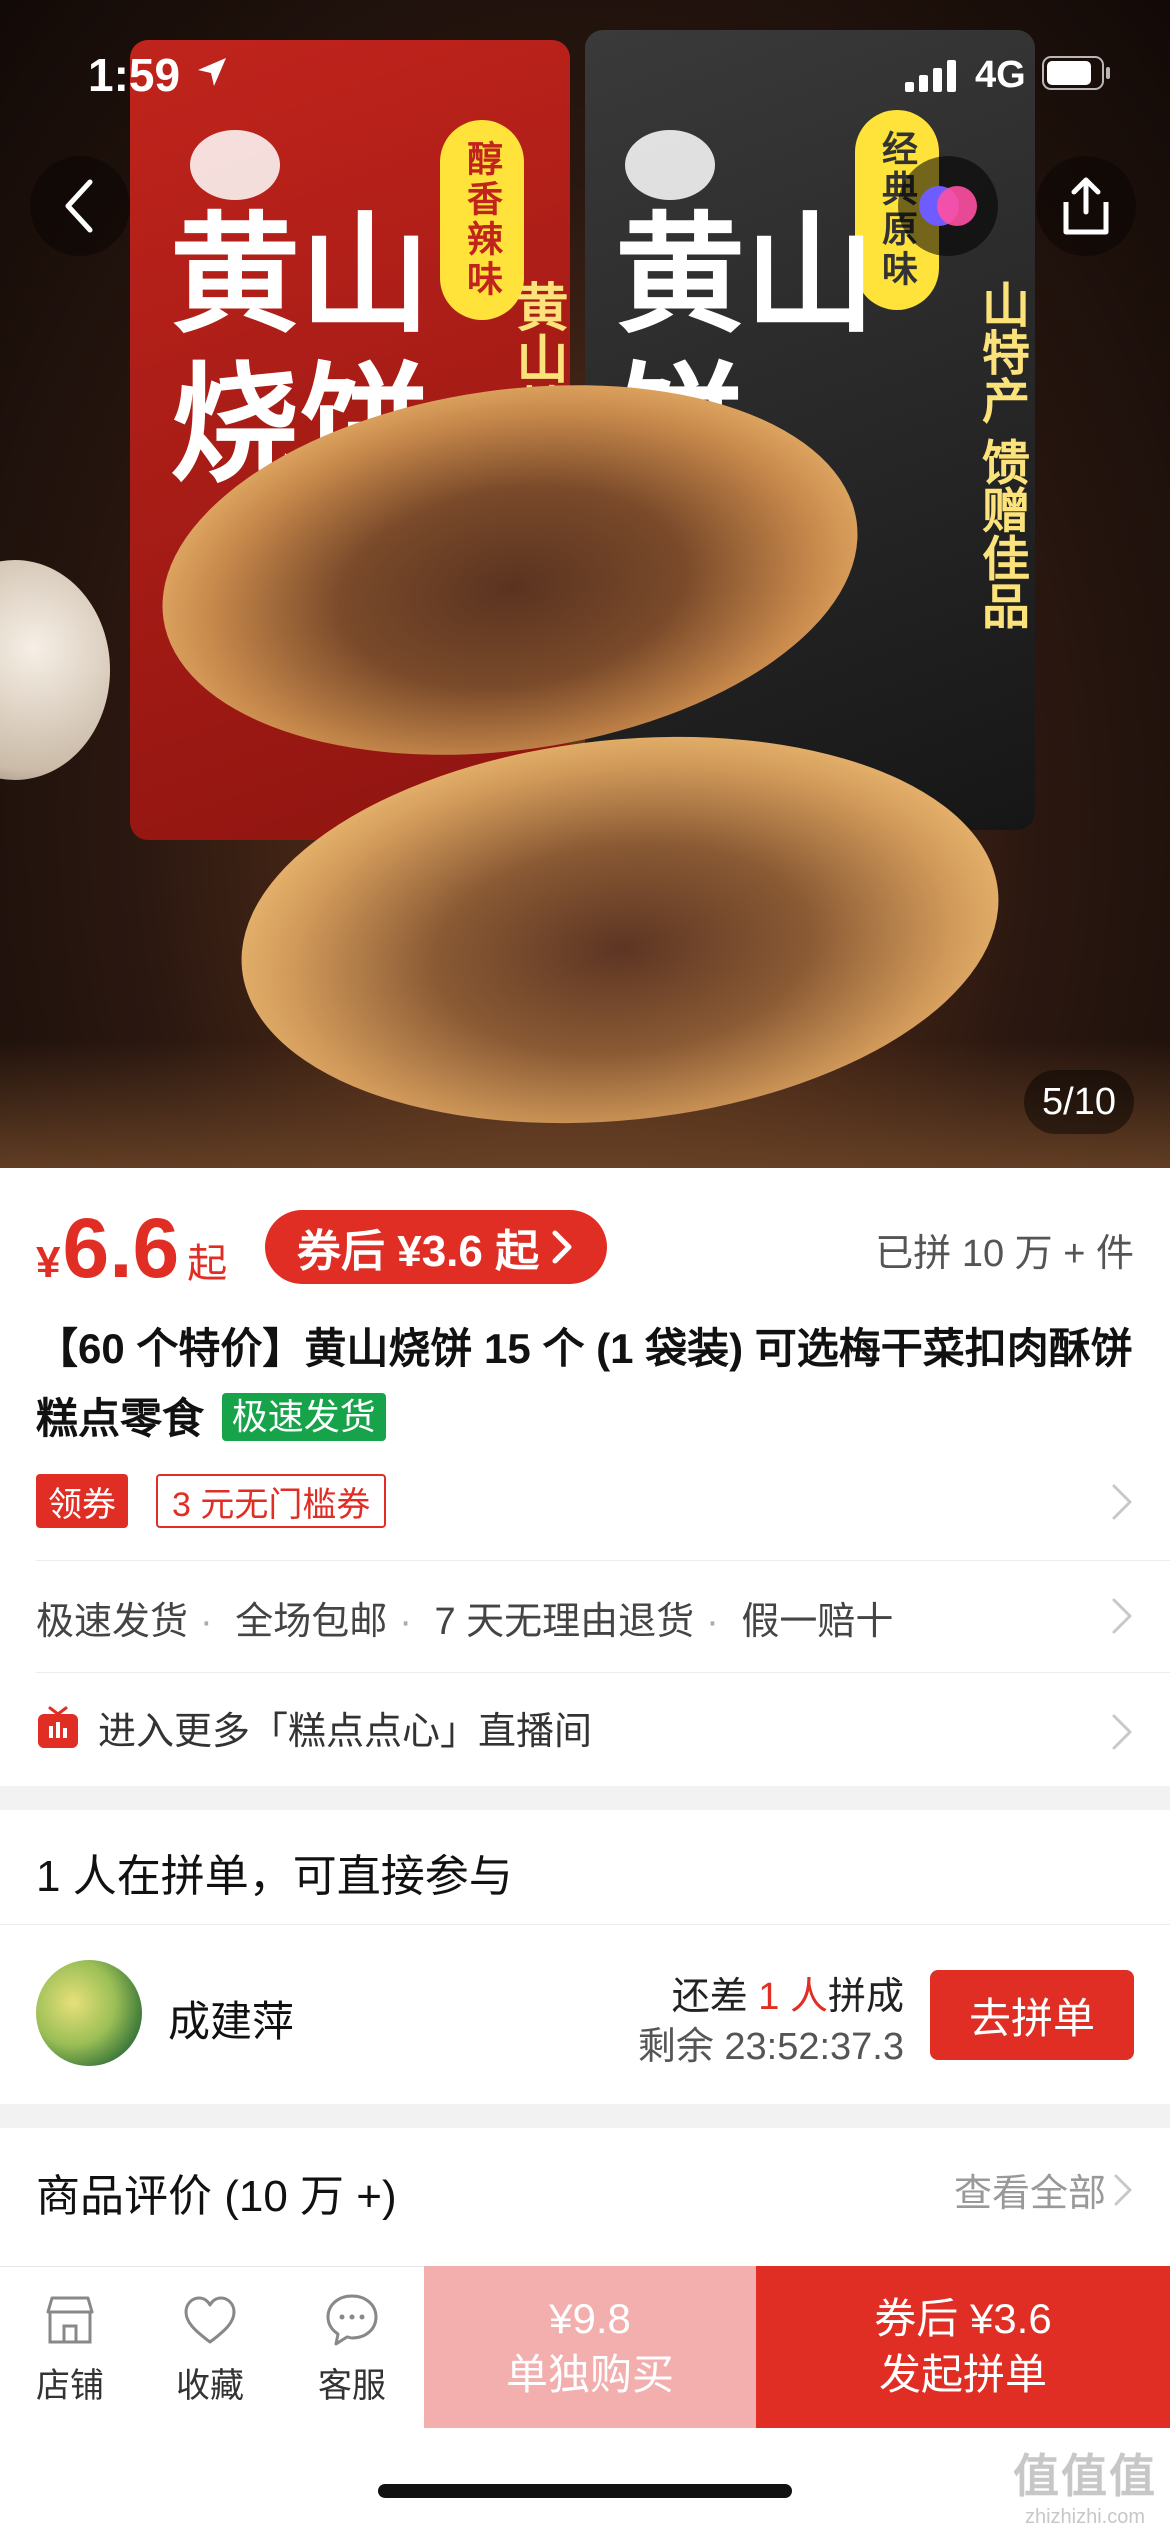 This screenshot has height=2532, width=1170. Describe the element at coordinates (207, 1264) in the screenshot. I see `price-suffix: 起` at that location.